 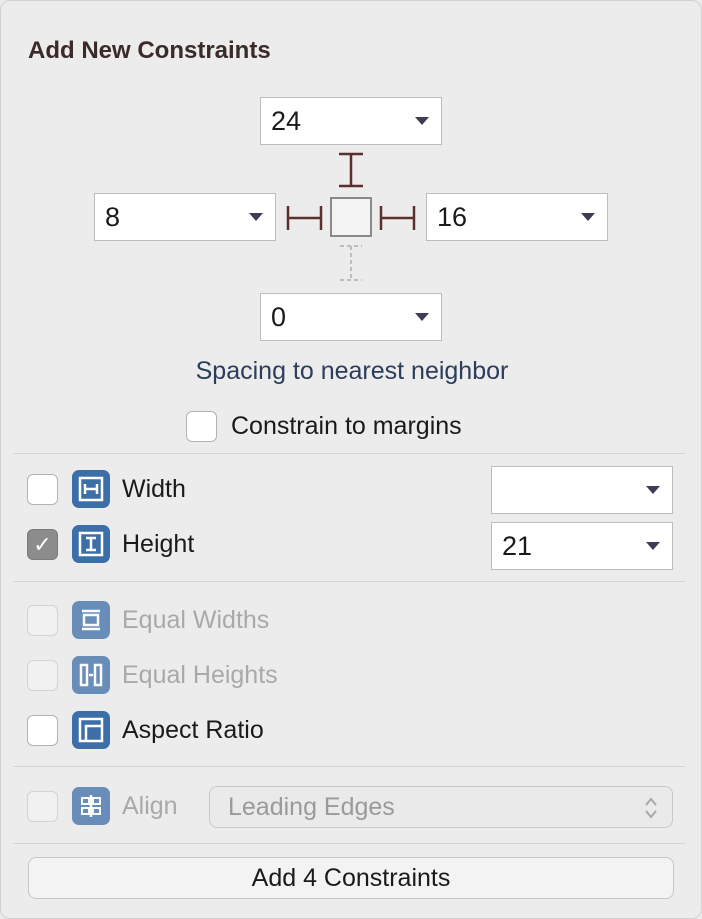 I want to click on equal-widths-icon, so click(x=91, y=620).